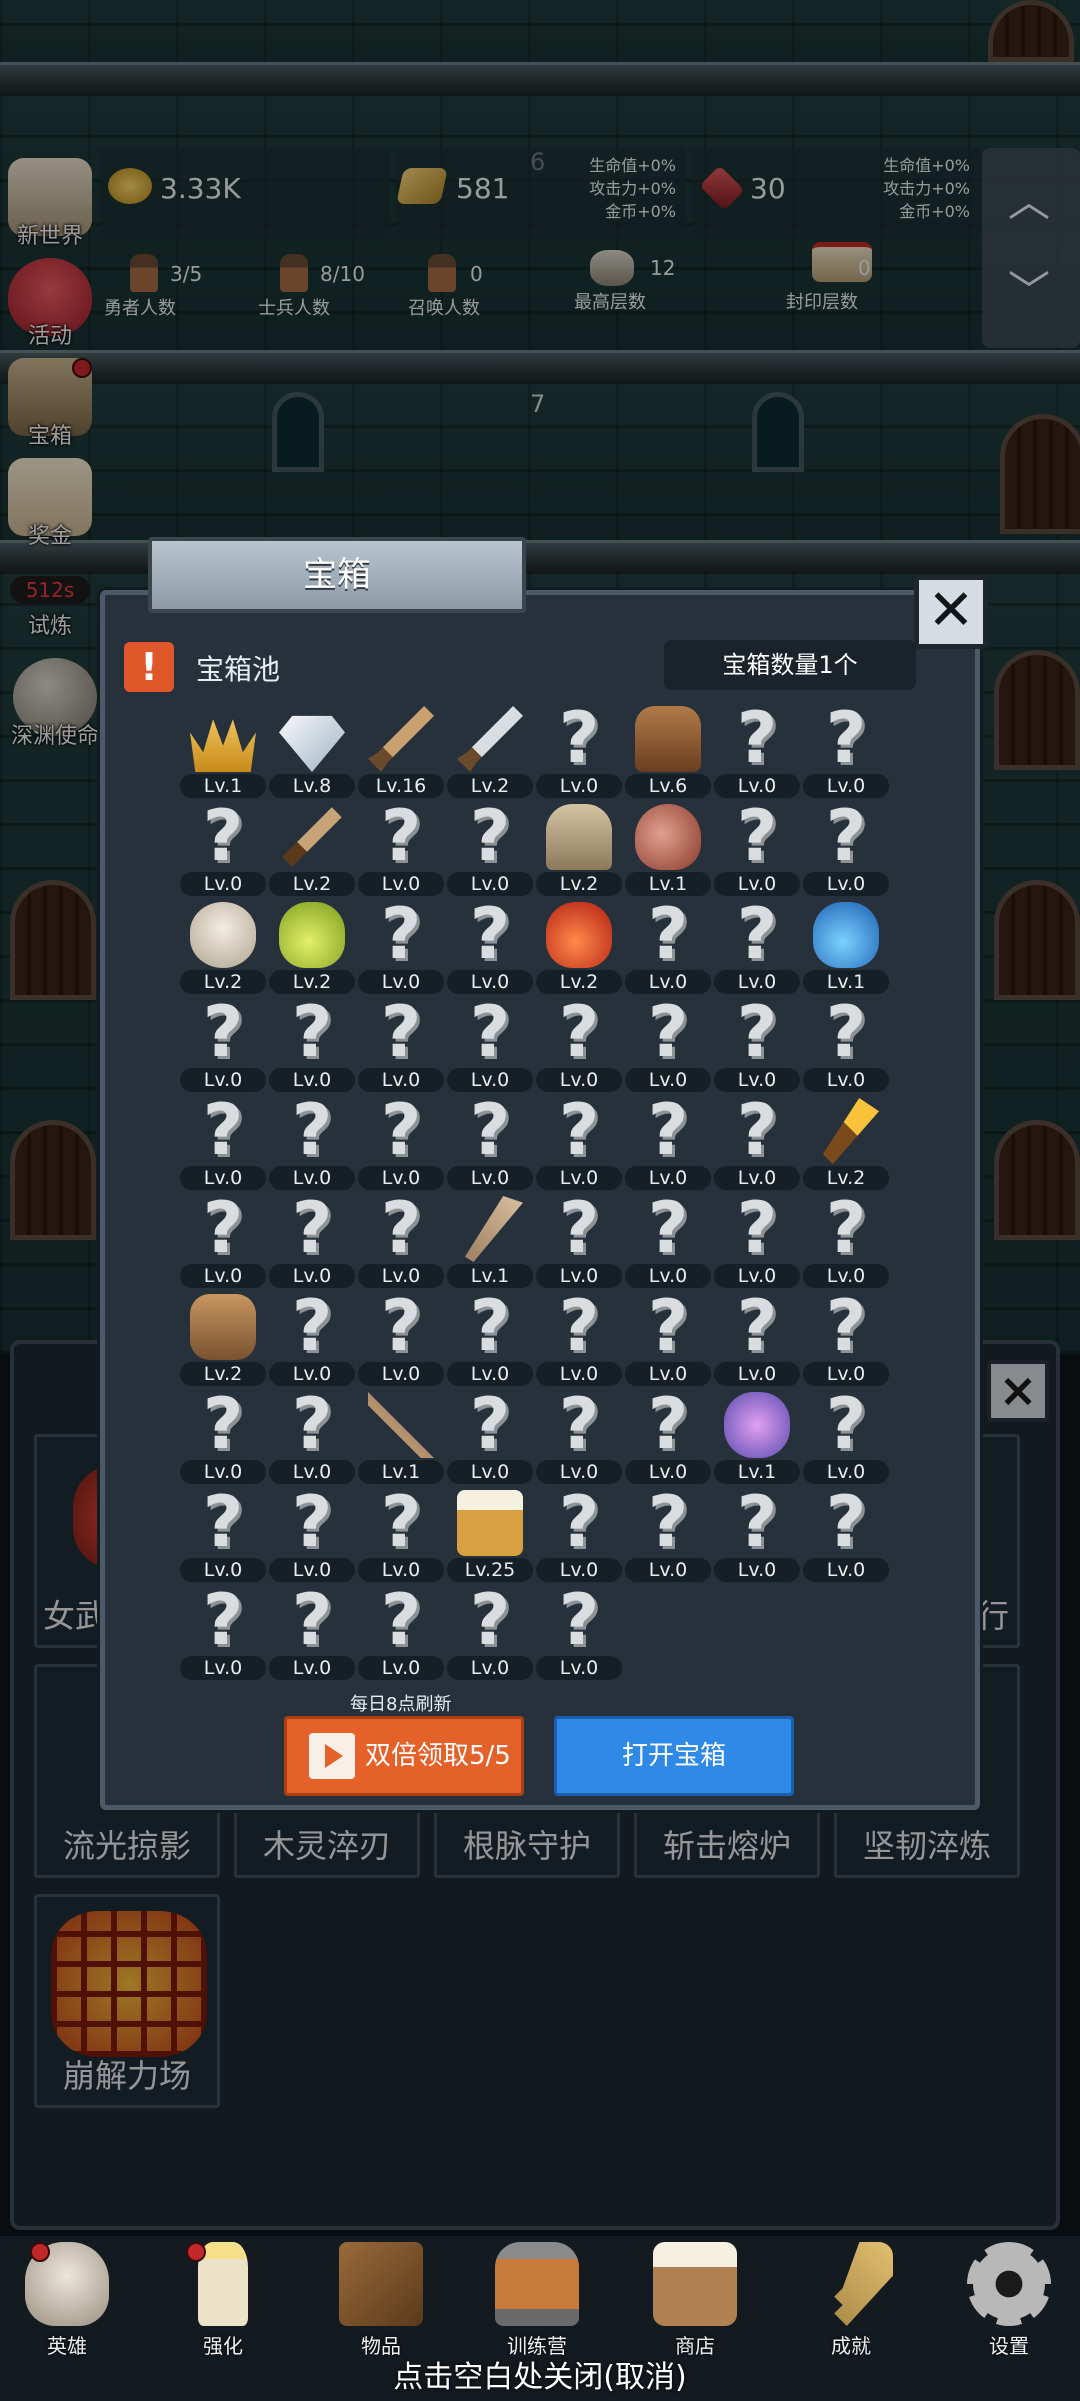 The width and height of the screenshot is (1080, 2401). Describe the element at coordinates (67, 2300) in the screenshot. I see `nav-item: 英雄` at that location.